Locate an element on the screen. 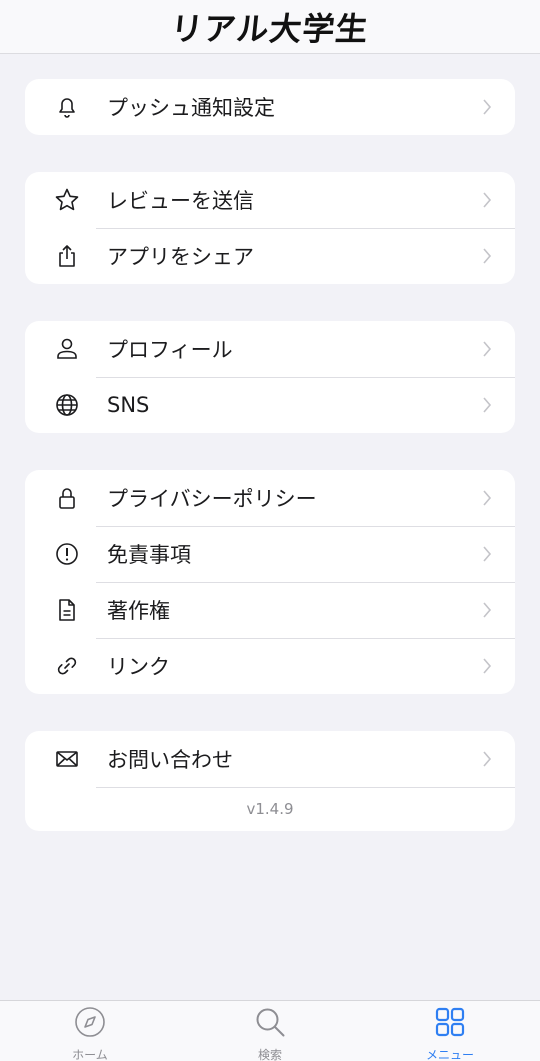  menu-item-disclaimer: 免責事項 is located at coordinates (270, 554).